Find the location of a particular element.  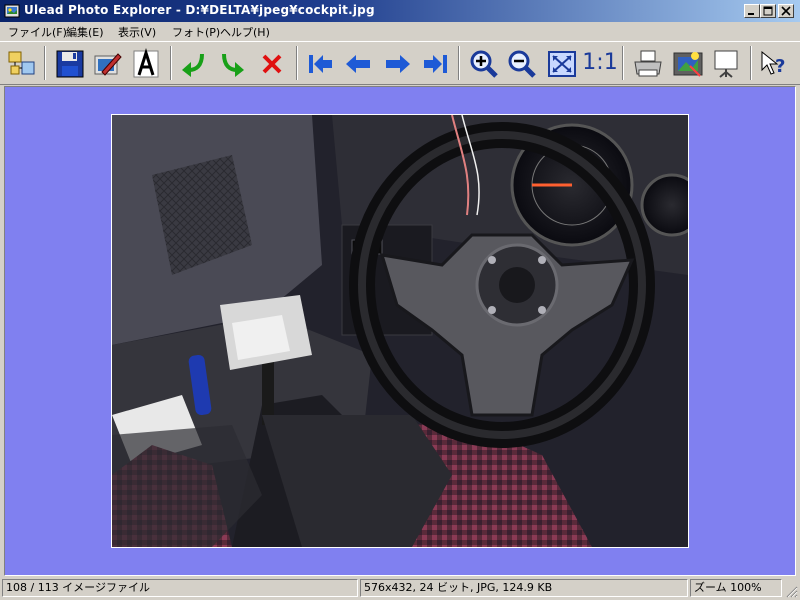

next-button is located at coordinates (398, 64).